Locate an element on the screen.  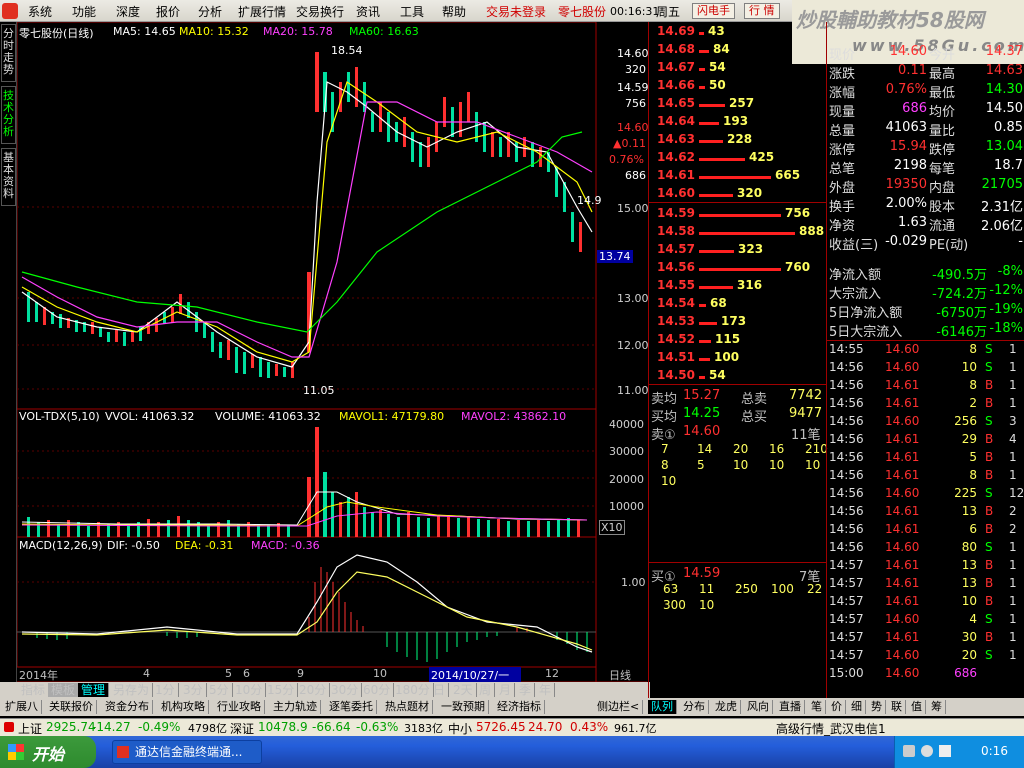
flow-value: -6750万 is located at coordinates (961, 313).